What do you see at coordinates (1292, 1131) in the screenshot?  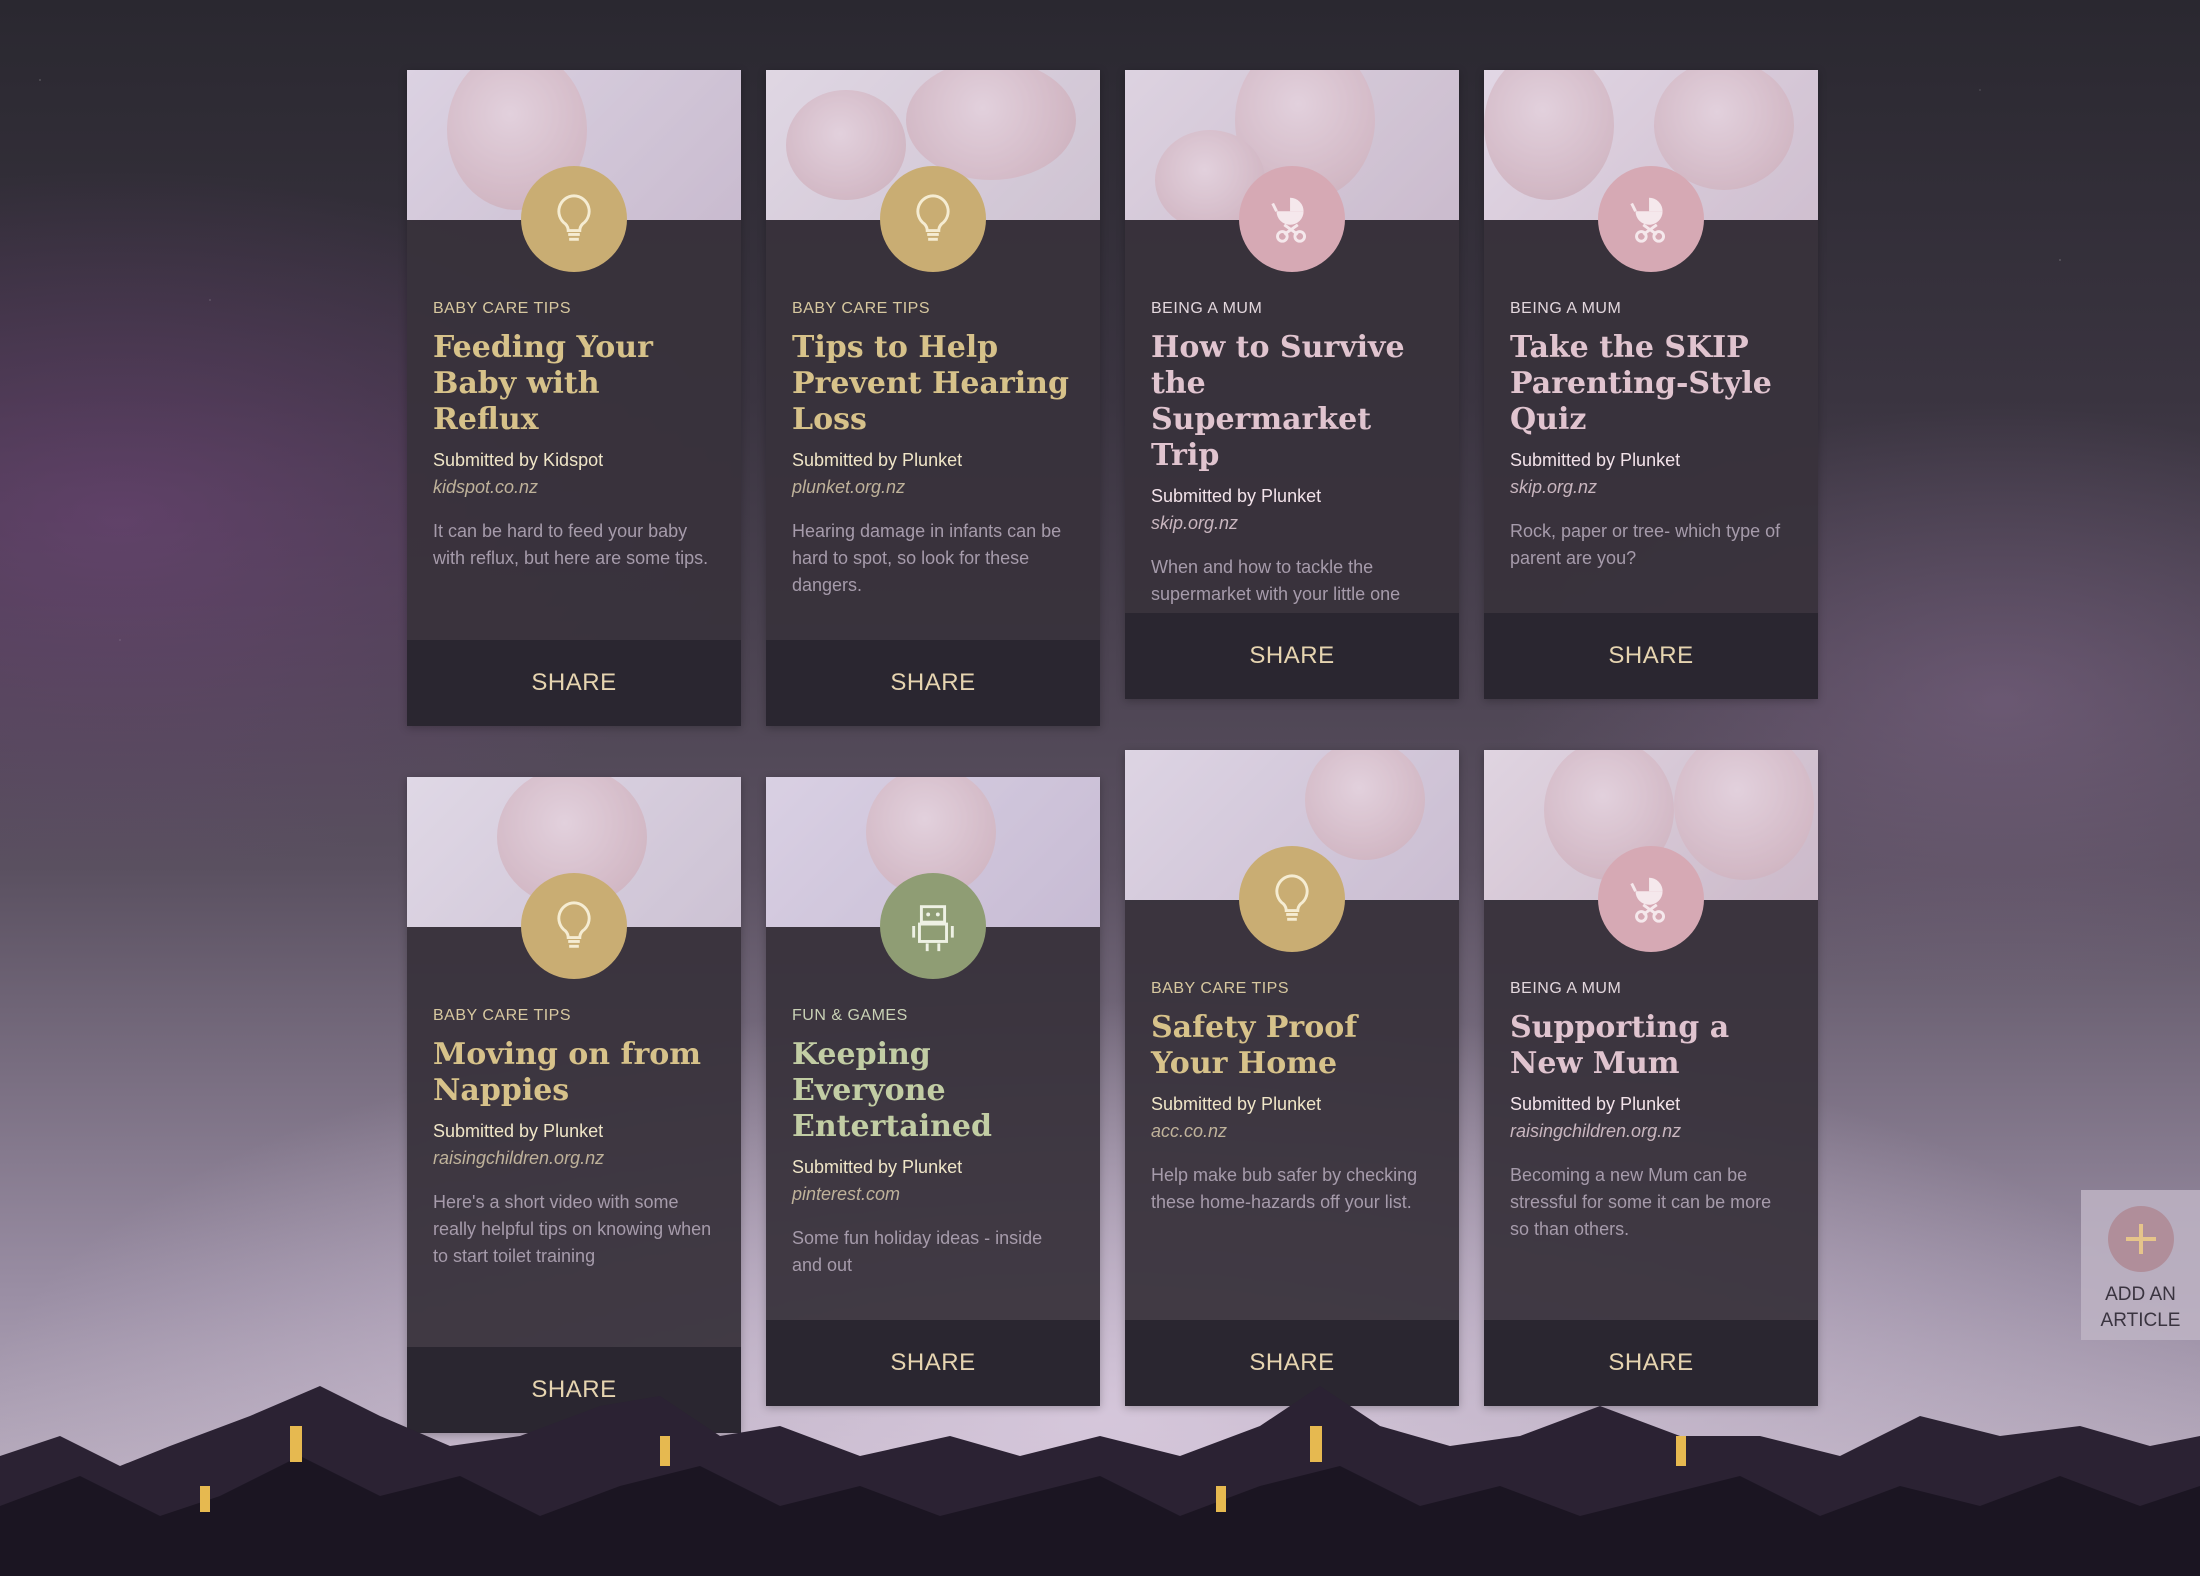 I see `card-source: acc.co.nz` at bounding box center [1292, 1131].